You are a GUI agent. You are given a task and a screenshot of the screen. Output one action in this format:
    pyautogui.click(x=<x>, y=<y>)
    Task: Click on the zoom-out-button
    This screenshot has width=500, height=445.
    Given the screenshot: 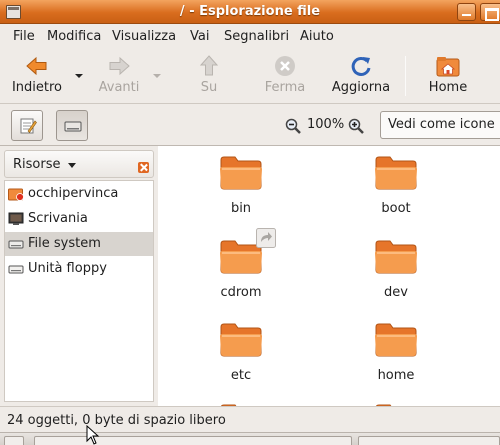 What is the action you would take?
    pyautogui.click(x=293, y=128)
    